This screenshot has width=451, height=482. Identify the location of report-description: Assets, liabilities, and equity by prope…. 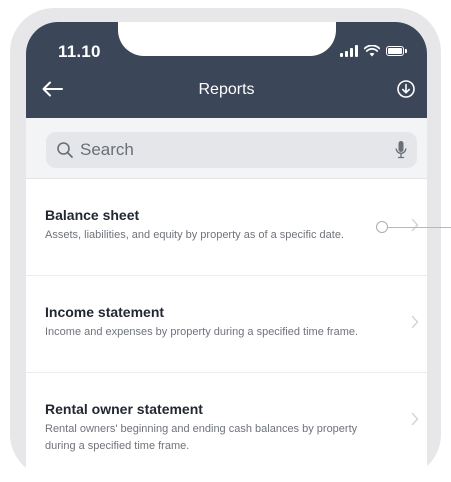
(194, 235).